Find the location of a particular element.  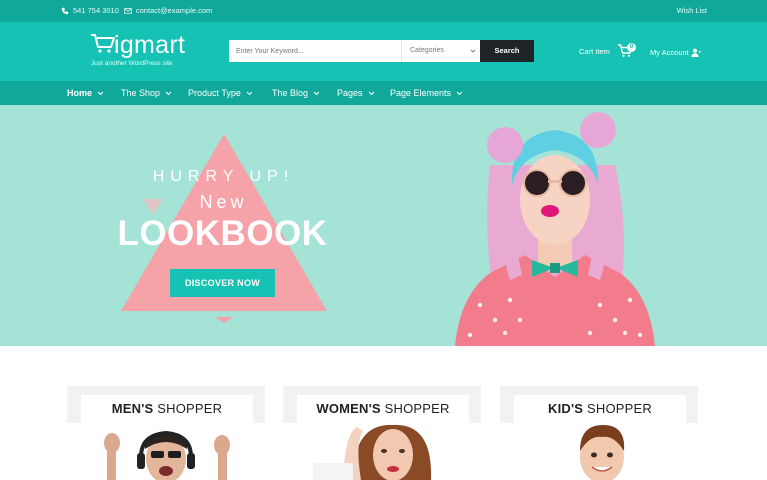

cart-count-badge: 0 is located at coordinates (631, 47).